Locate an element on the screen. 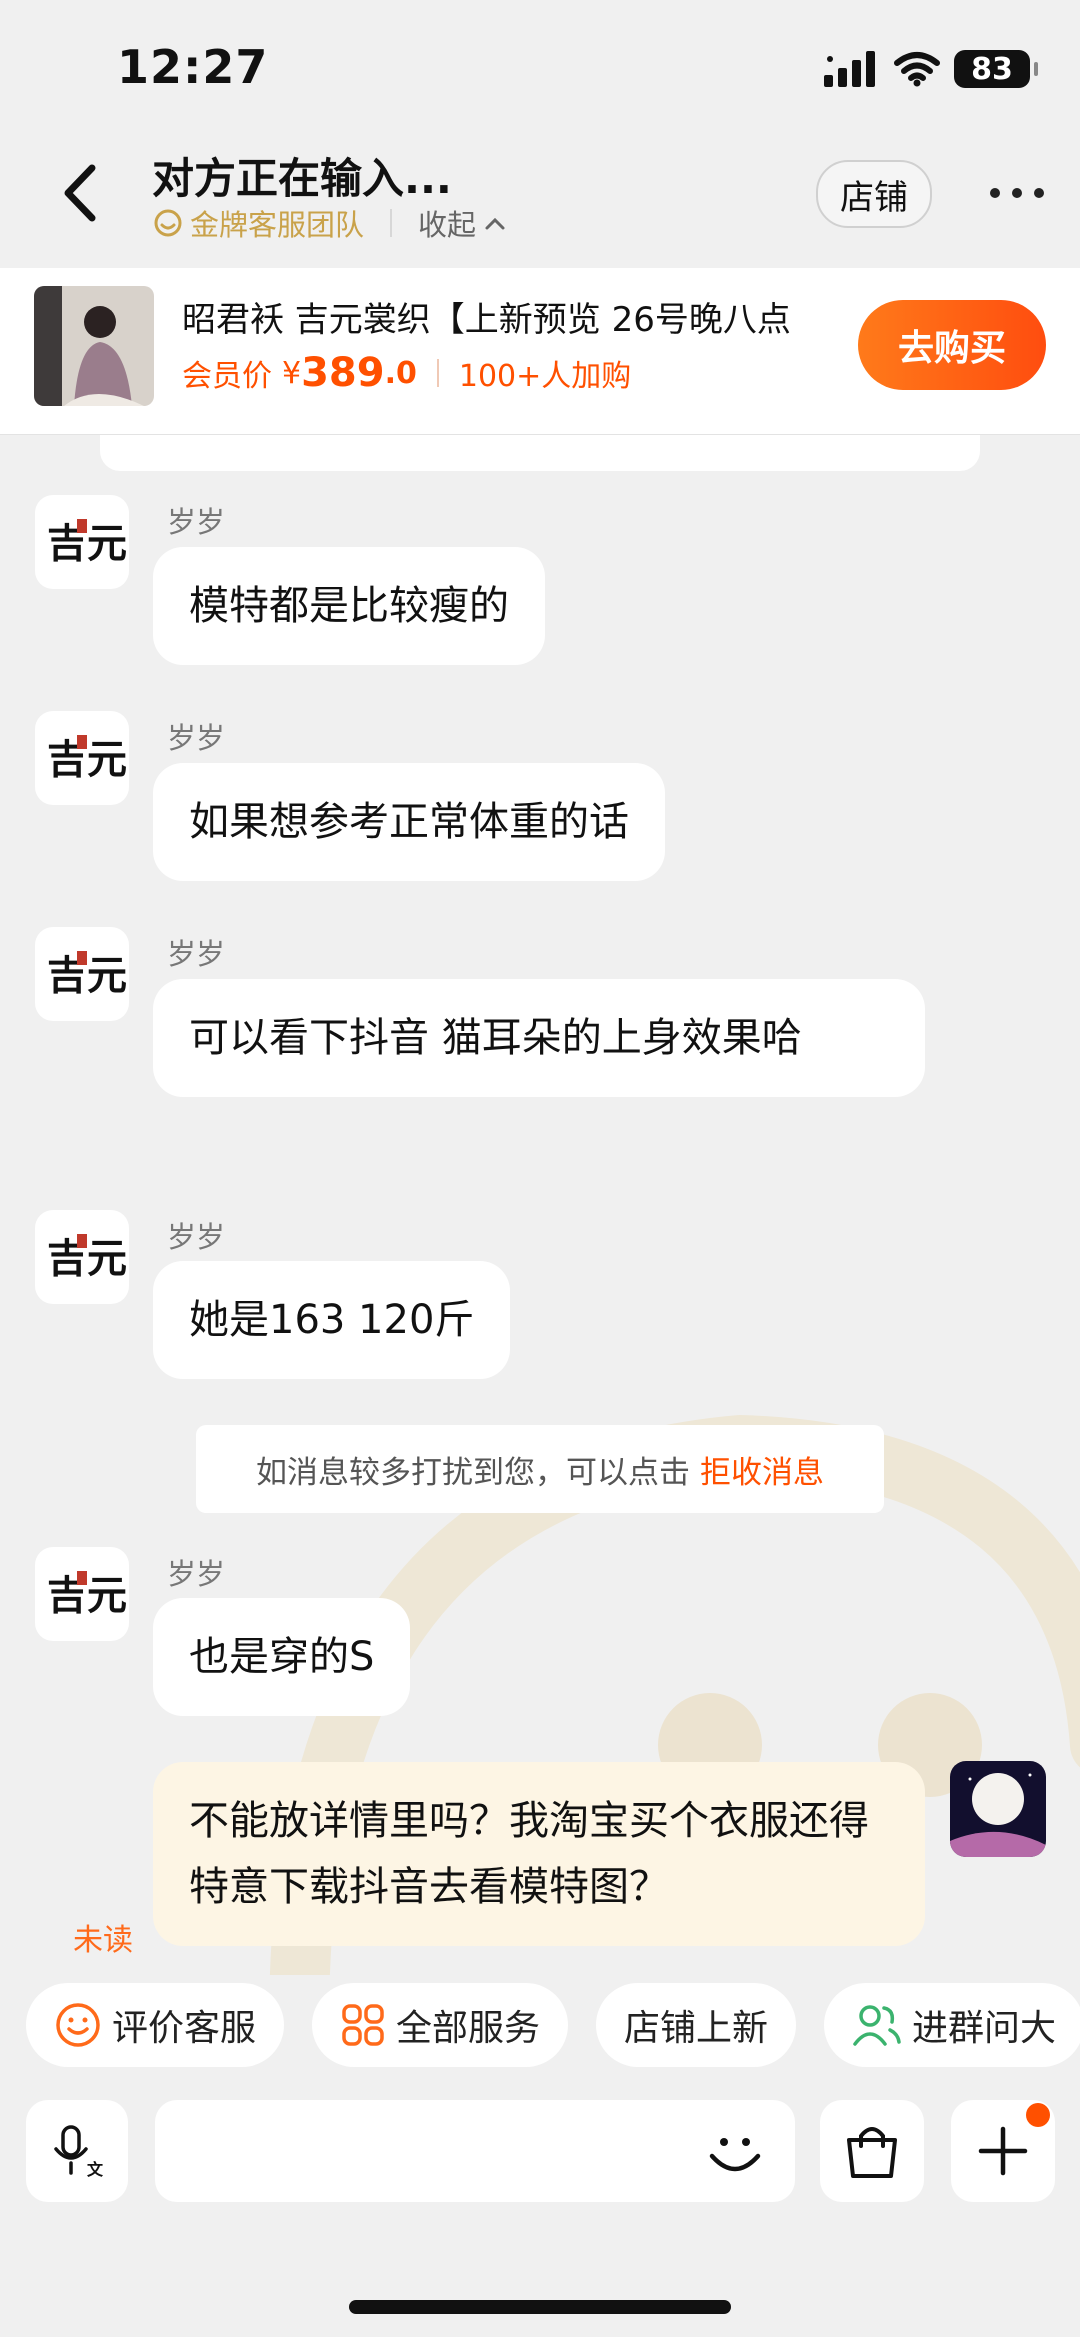 This screenshot has height=2337, width=1080. notification-dot is located at coordinates (1038, 2115).